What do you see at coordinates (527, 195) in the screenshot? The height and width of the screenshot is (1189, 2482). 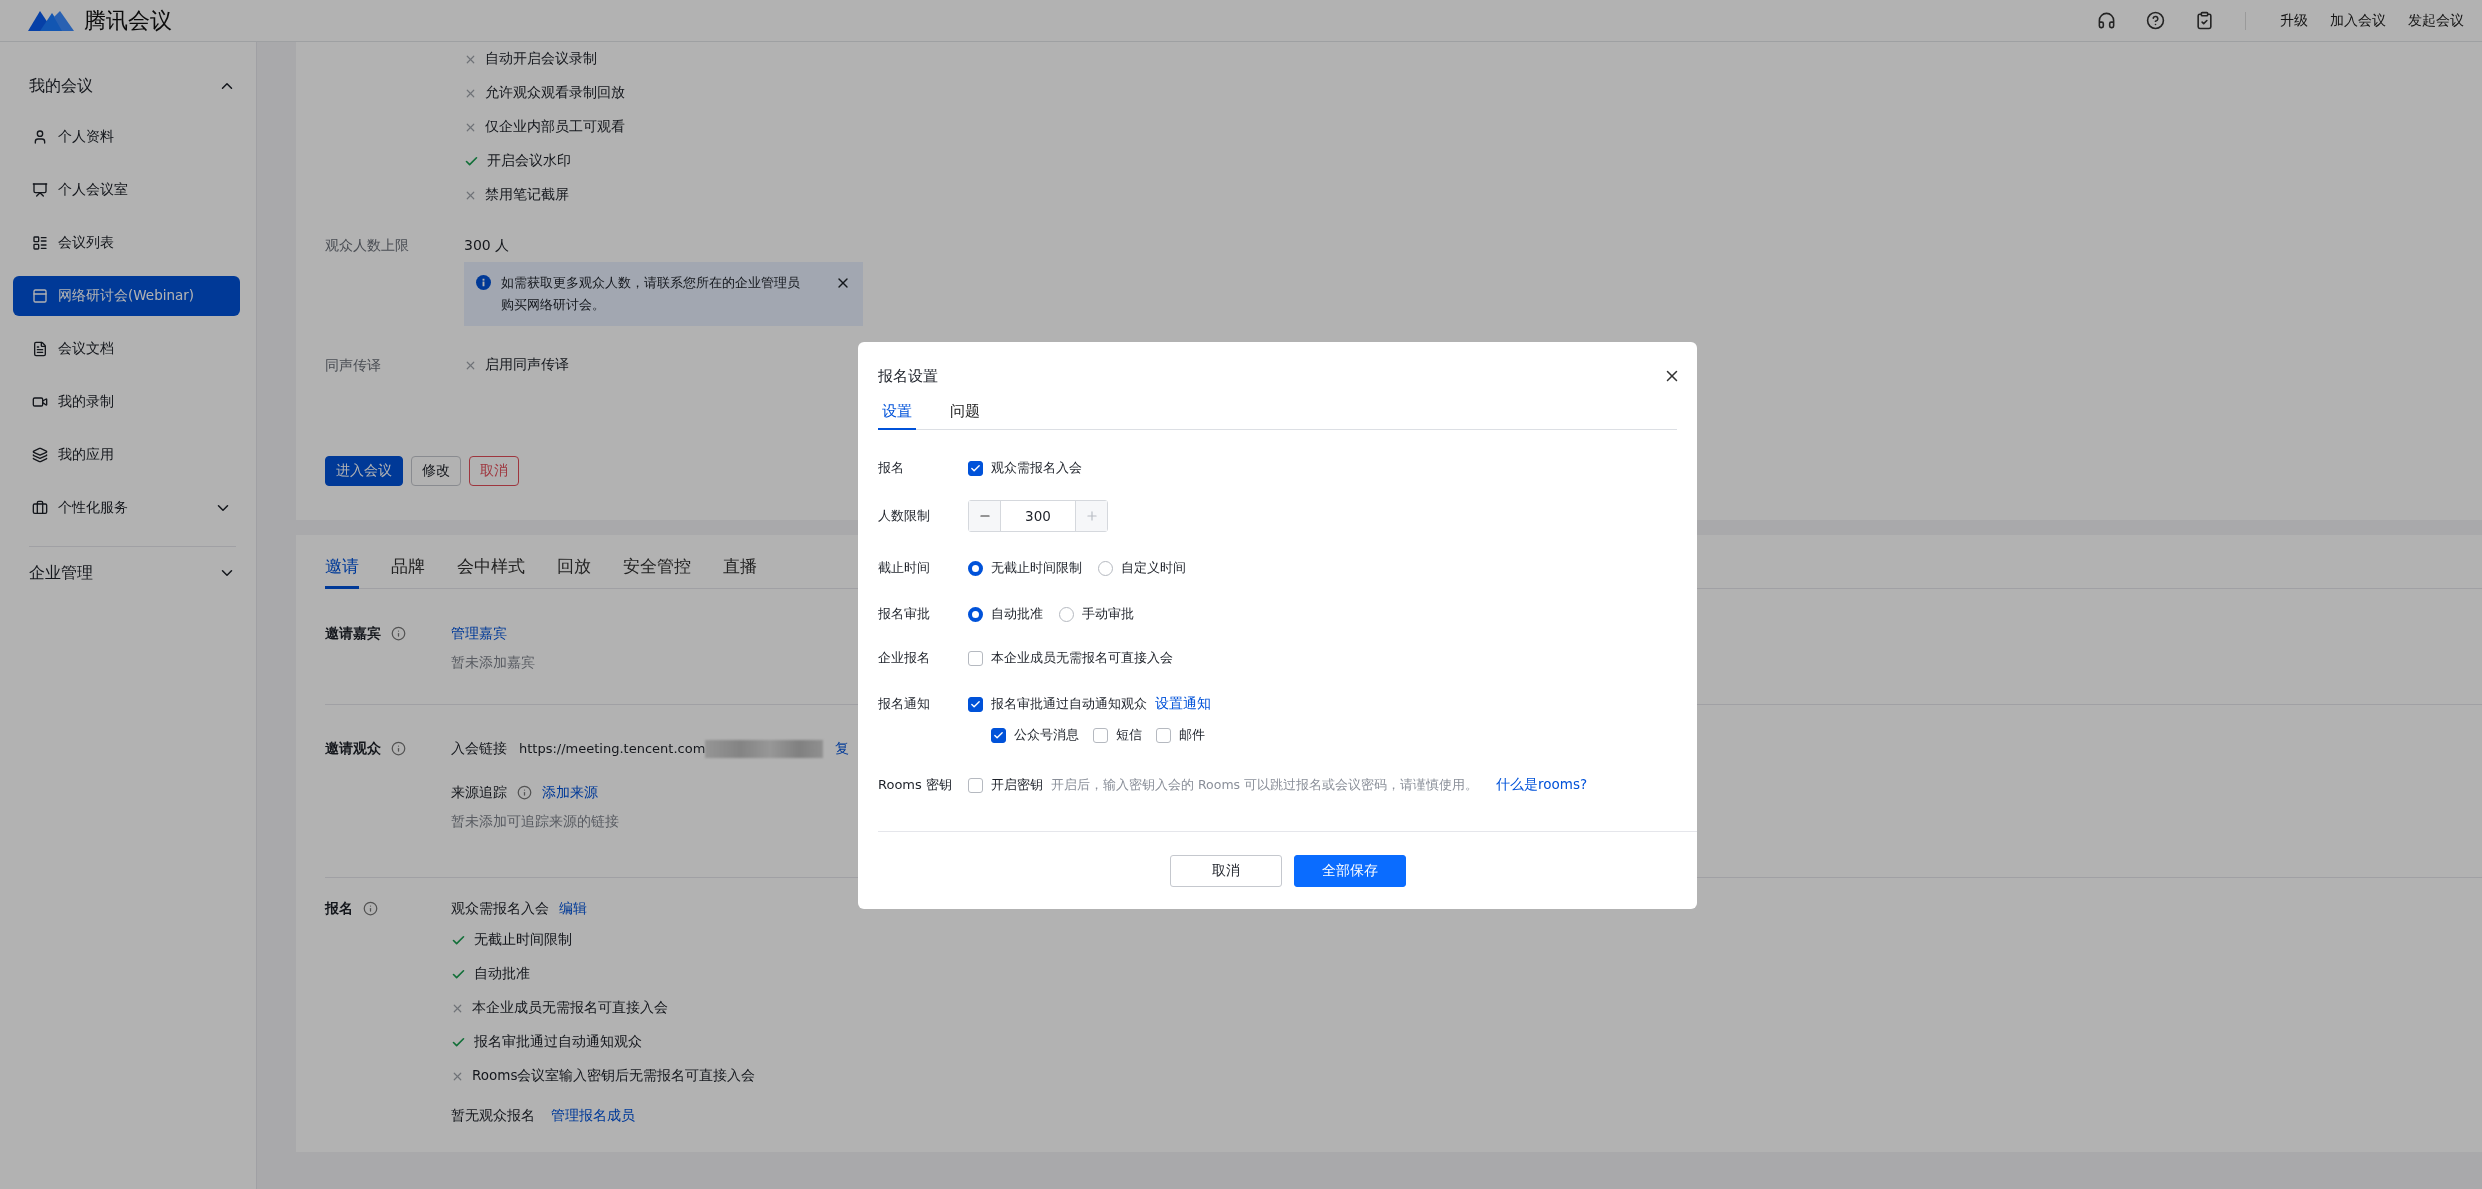 I see `option-text: 禁用笔记截屏` at bounding box center [527, 195].